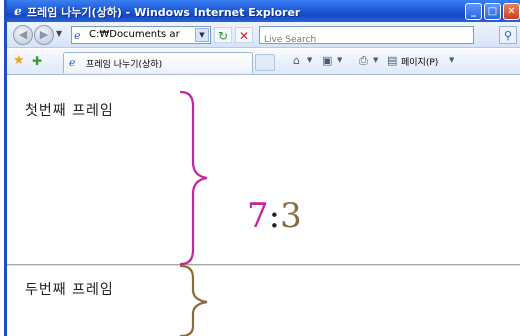 The width and height of the screenshot is (520, 336). Describe the element at coordinates (339, 60) in the screenshot. I see `feeds-dropdown: ▼` at that location.